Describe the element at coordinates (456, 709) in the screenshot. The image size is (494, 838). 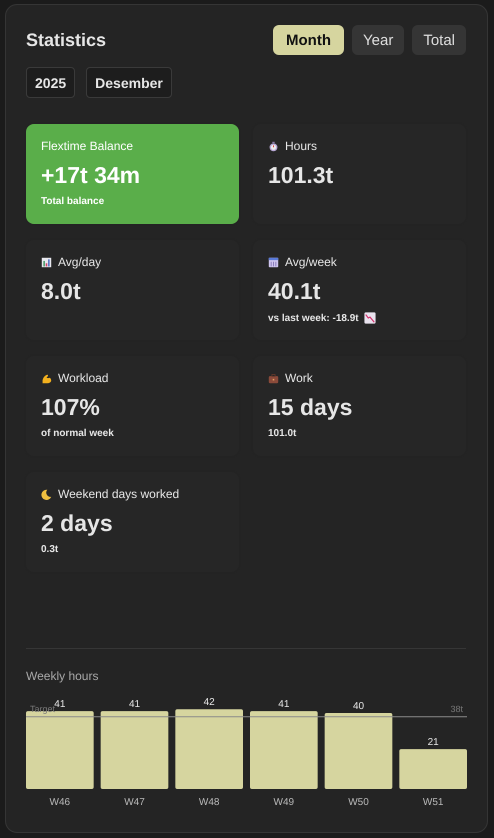
I see `target-value: 38t` at that location.